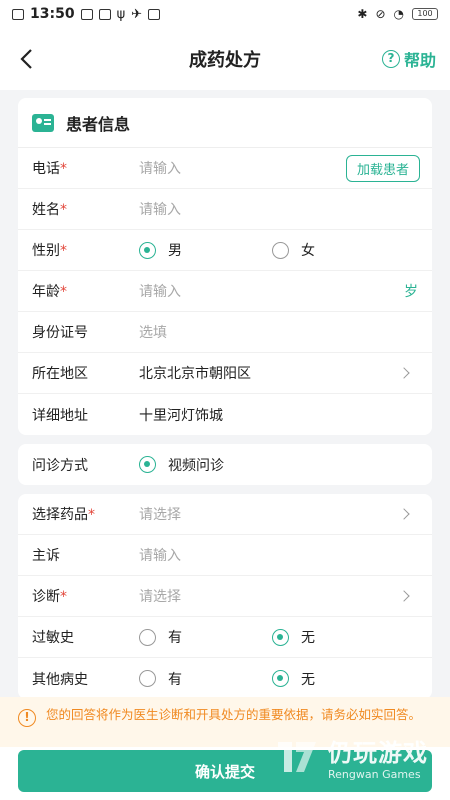  What do you see at coordinates (205, 679) in the screenshot?
I see `other-history-yes-radio: 有` at bounding box center [205, 679].